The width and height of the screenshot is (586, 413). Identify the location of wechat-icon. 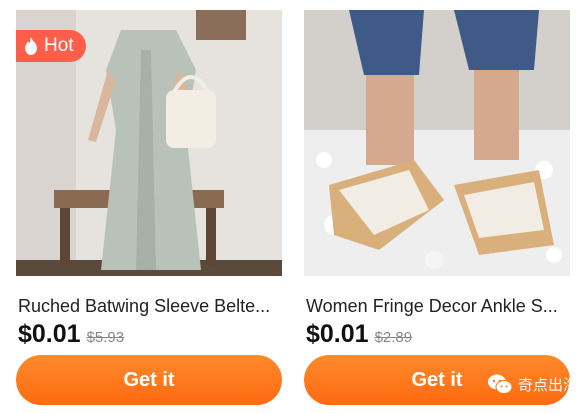
(500, 384).